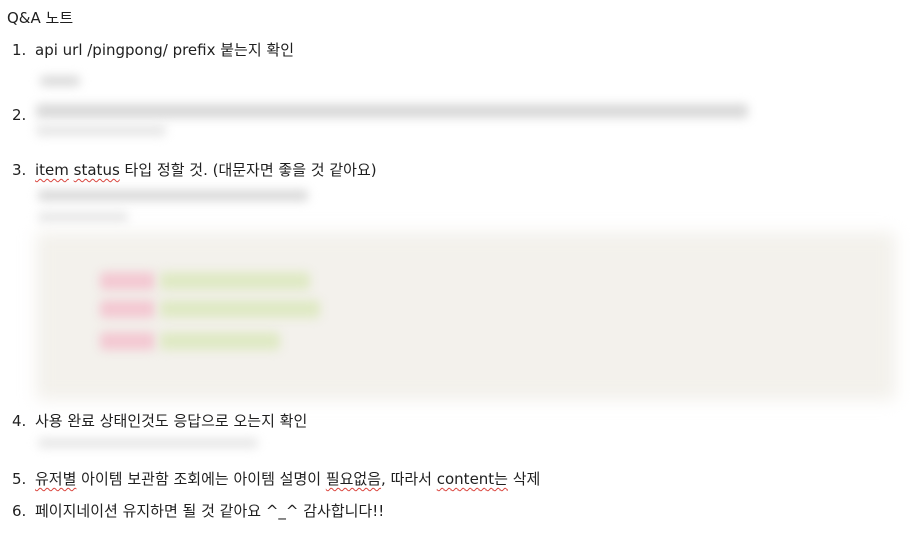 Image resolution: width=911 pixels, height=533 pixels. What do you see at coordinates (524, 479) in the screenshot?
I see `text-segment: 삭제` at bounding box center [524, 479].